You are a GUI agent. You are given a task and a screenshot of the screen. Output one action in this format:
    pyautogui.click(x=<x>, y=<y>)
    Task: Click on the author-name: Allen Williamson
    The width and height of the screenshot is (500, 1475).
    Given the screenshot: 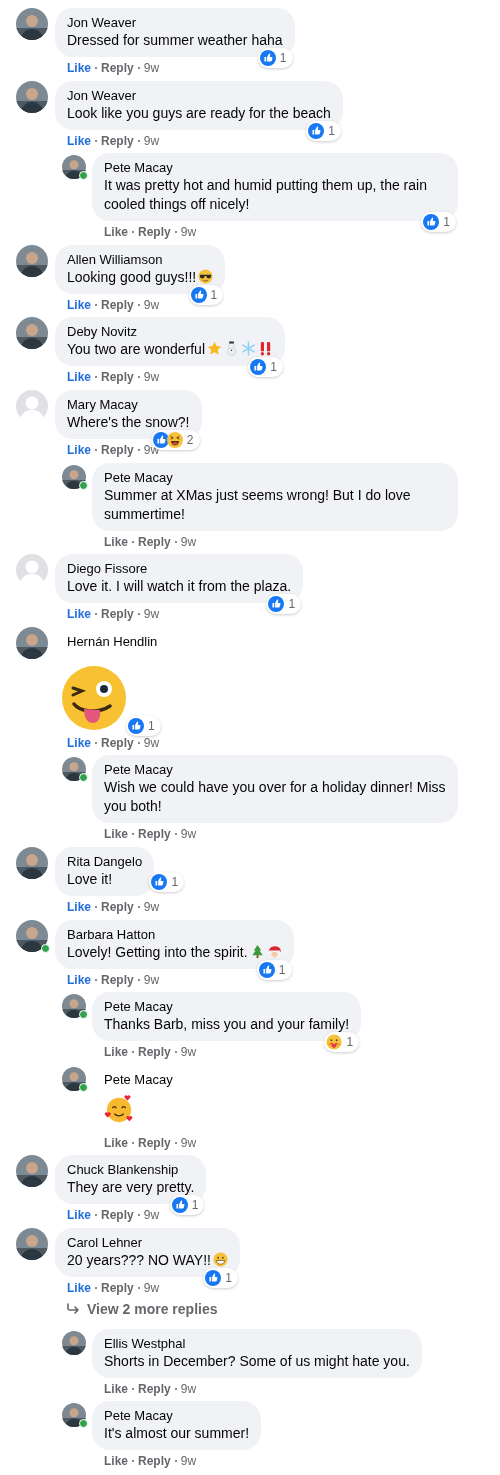 What is the action you would take?
    pyautogui.click(x=140, y=259)
    